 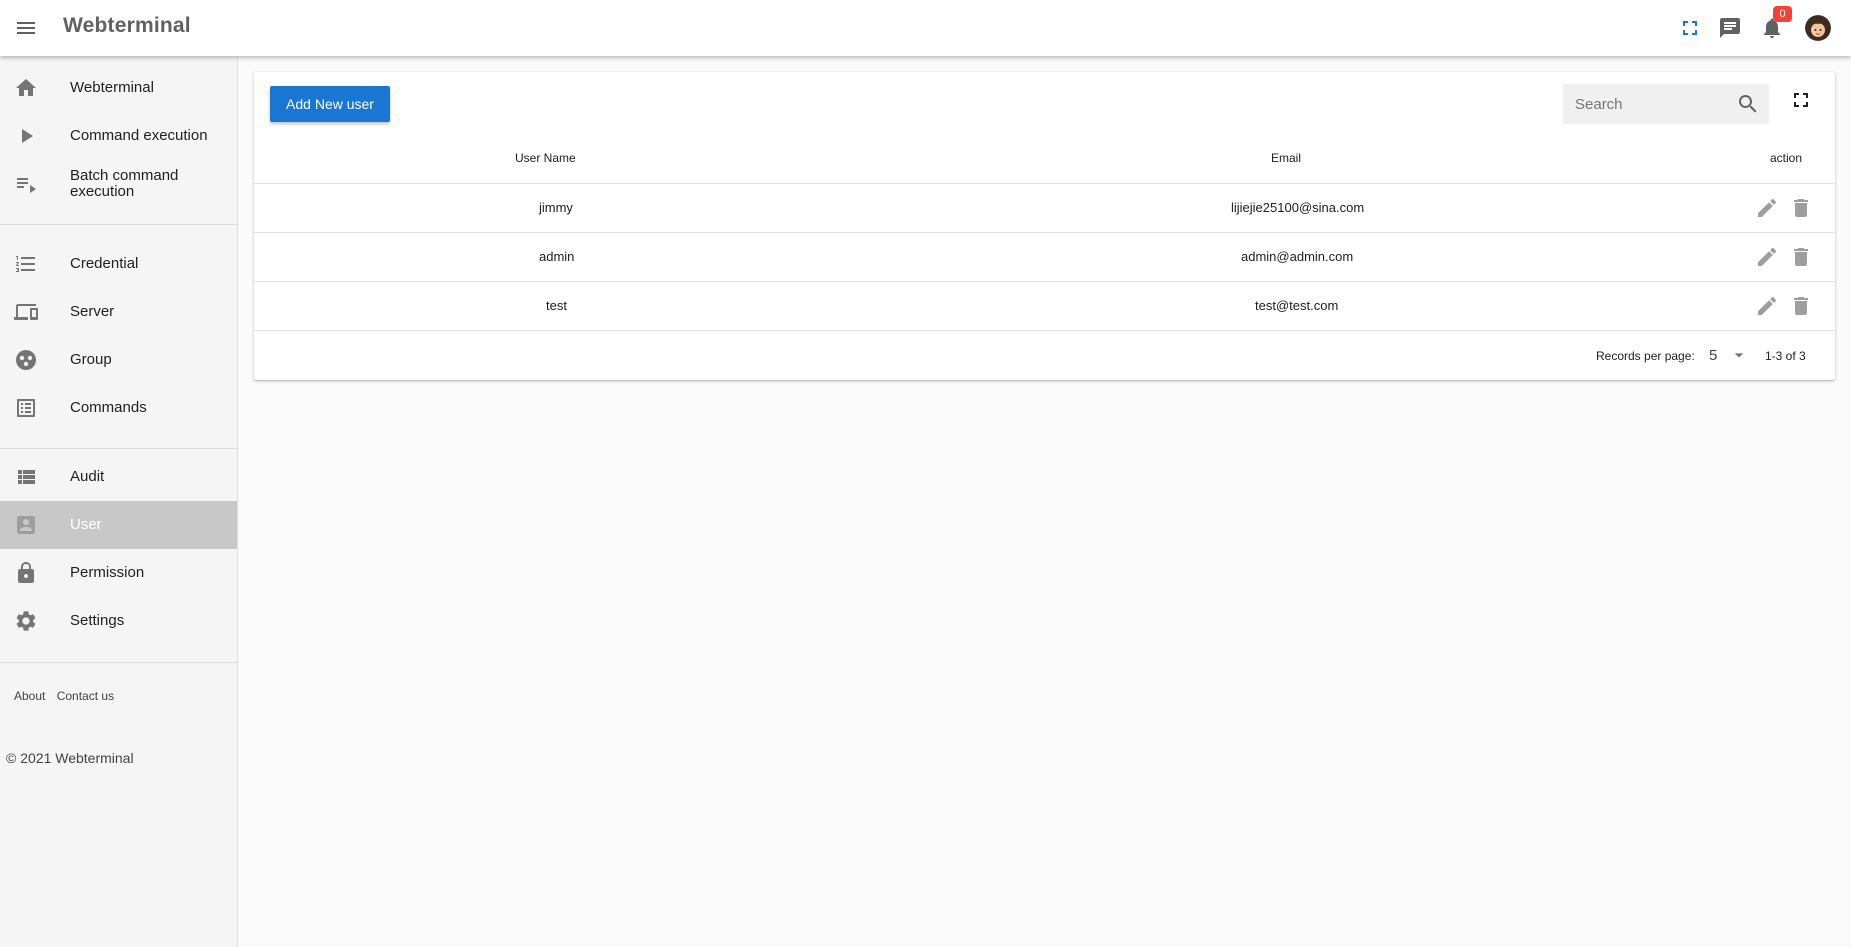 I want to click on sidebar-item-webterminal: Webterminal, so click(x=118, y=88).